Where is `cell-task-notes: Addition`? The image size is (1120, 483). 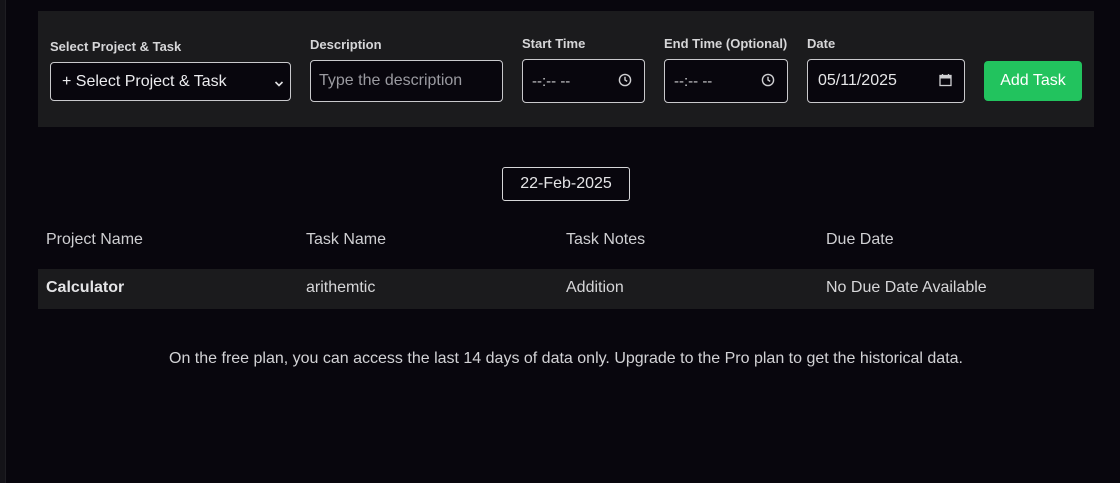 cell-task-notes: Addition is located at coordinates (595, 287).